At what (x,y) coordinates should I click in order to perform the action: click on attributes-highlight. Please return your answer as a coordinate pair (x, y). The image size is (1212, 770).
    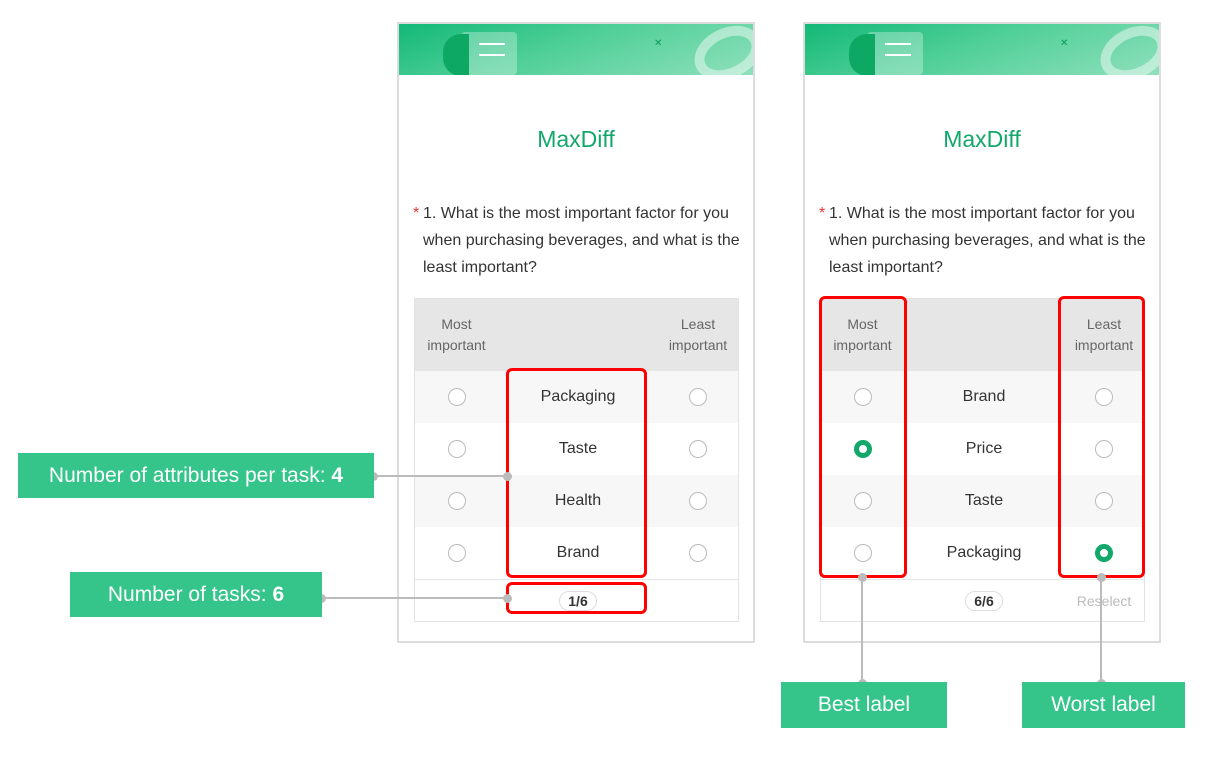
    Looking at the image, I should click on (576, 473).